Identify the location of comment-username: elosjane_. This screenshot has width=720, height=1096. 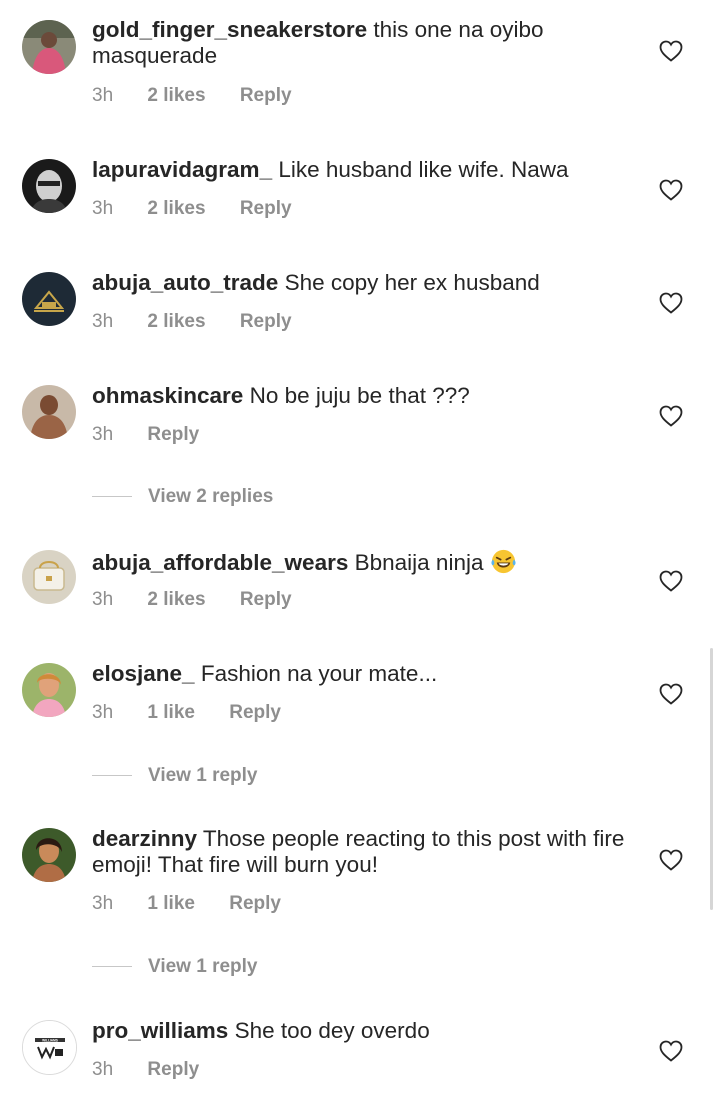
(143, 673).